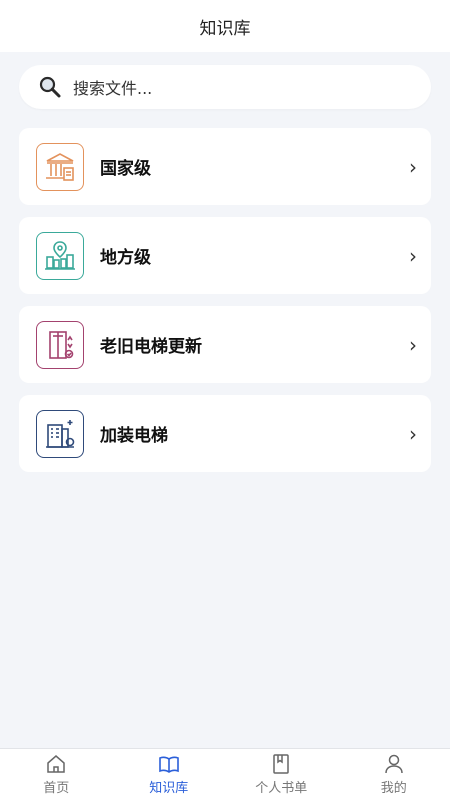  I want to click on tab-label: 个人书单, so click(281, 788).